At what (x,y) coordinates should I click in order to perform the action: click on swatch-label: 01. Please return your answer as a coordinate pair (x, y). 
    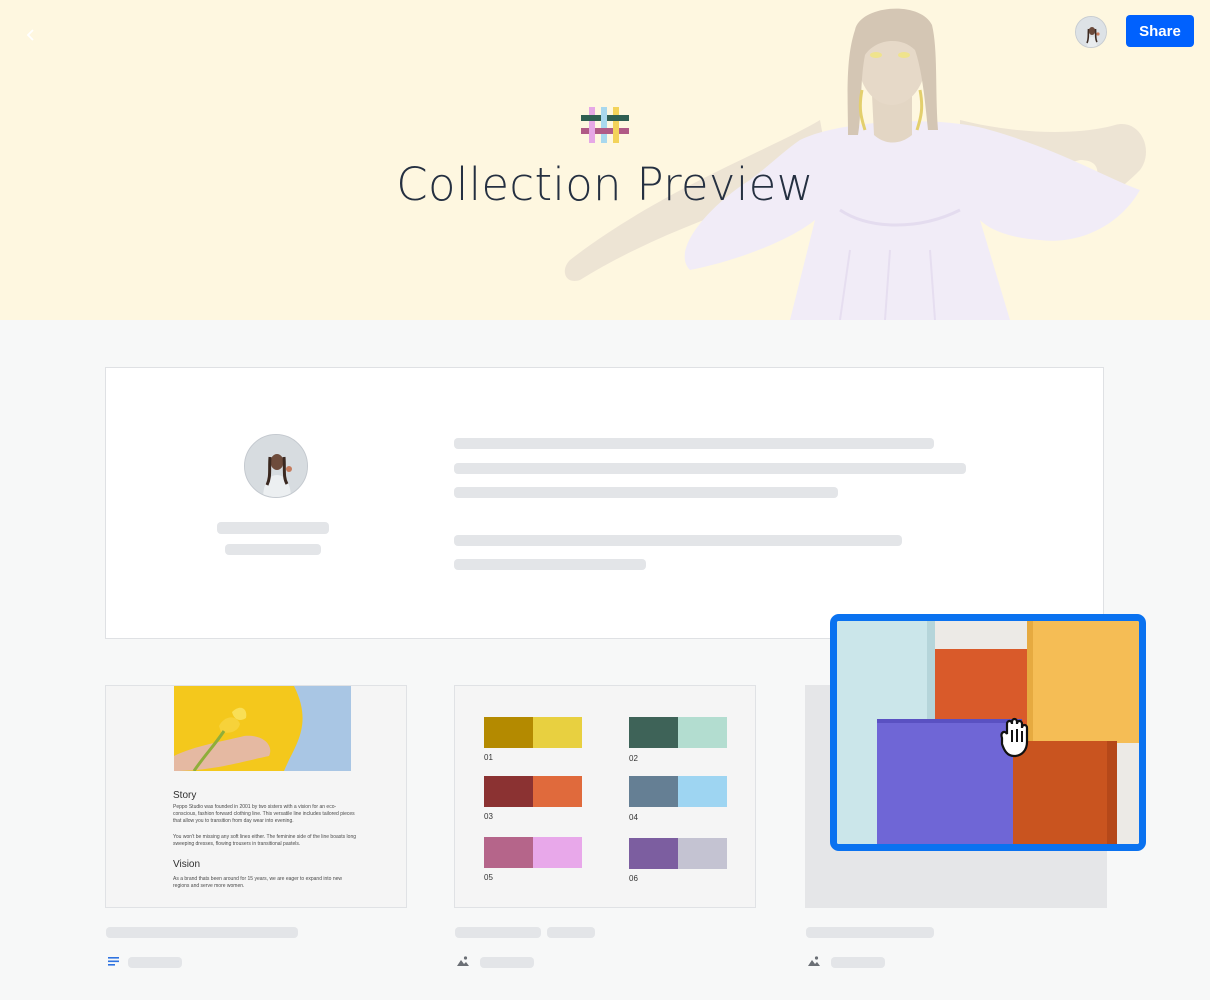
    Looking at the image, I should click on (488, 757).